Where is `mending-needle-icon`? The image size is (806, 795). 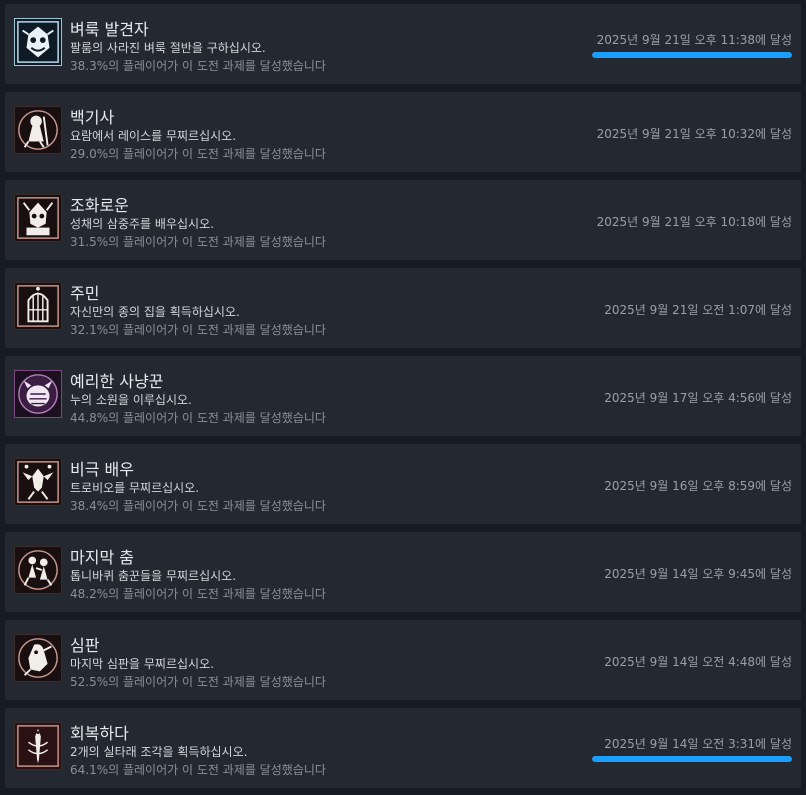 mending-needle-icon is located at coordinates (38, 746).